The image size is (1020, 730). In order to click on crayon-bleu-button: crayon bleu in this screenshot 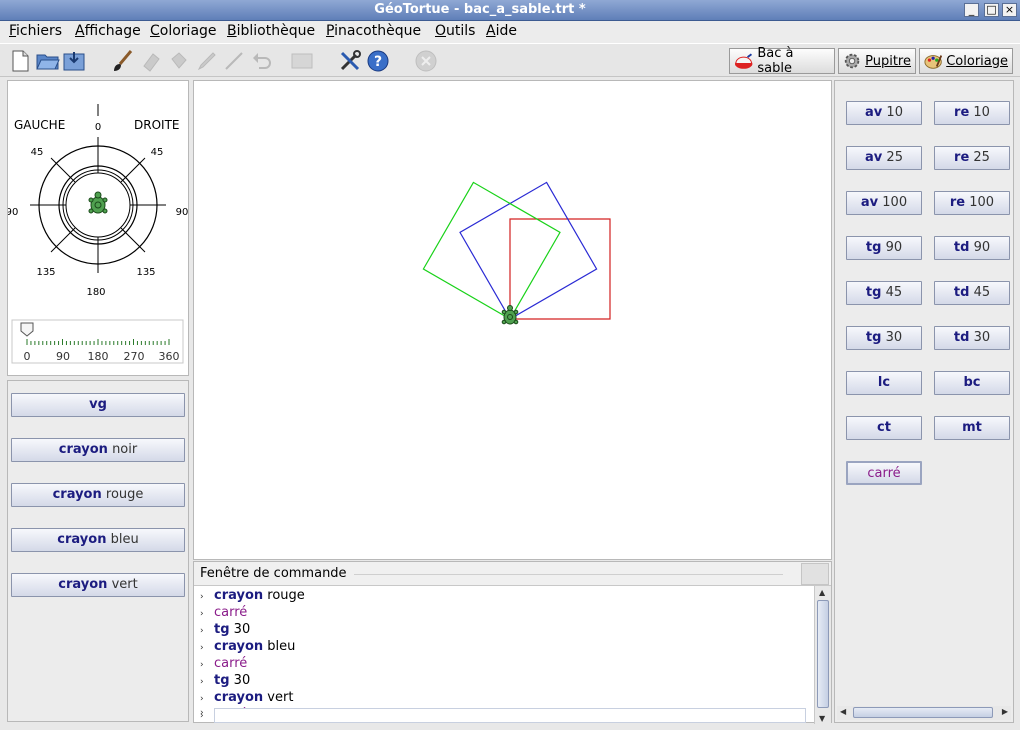, I will do `click(98, 540)`.